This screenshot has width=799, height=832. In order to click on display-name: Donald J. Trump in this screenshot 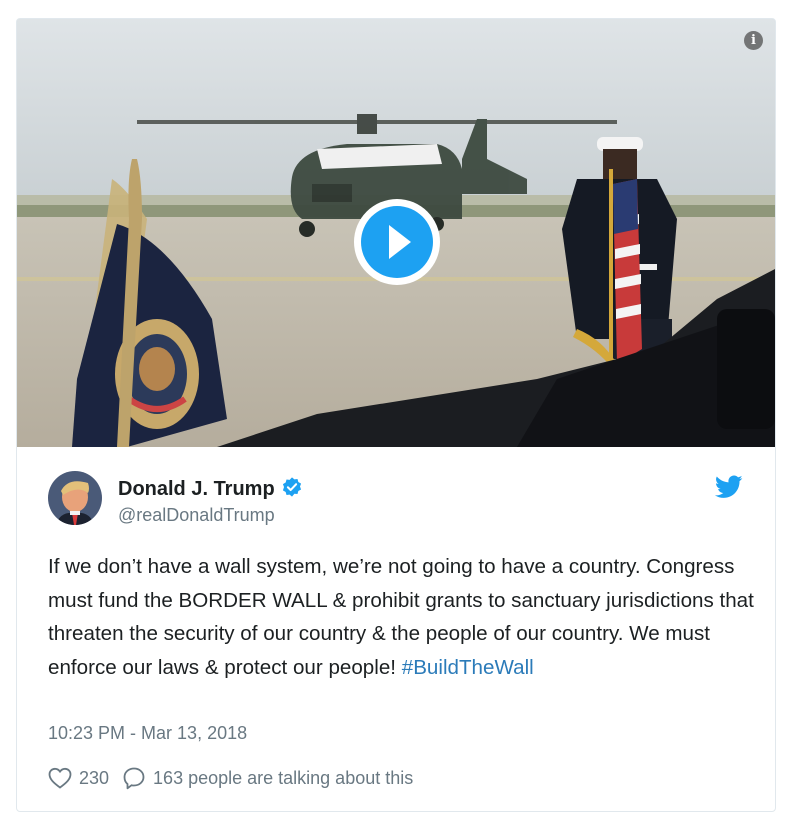, I will do `click(210, 488)`.